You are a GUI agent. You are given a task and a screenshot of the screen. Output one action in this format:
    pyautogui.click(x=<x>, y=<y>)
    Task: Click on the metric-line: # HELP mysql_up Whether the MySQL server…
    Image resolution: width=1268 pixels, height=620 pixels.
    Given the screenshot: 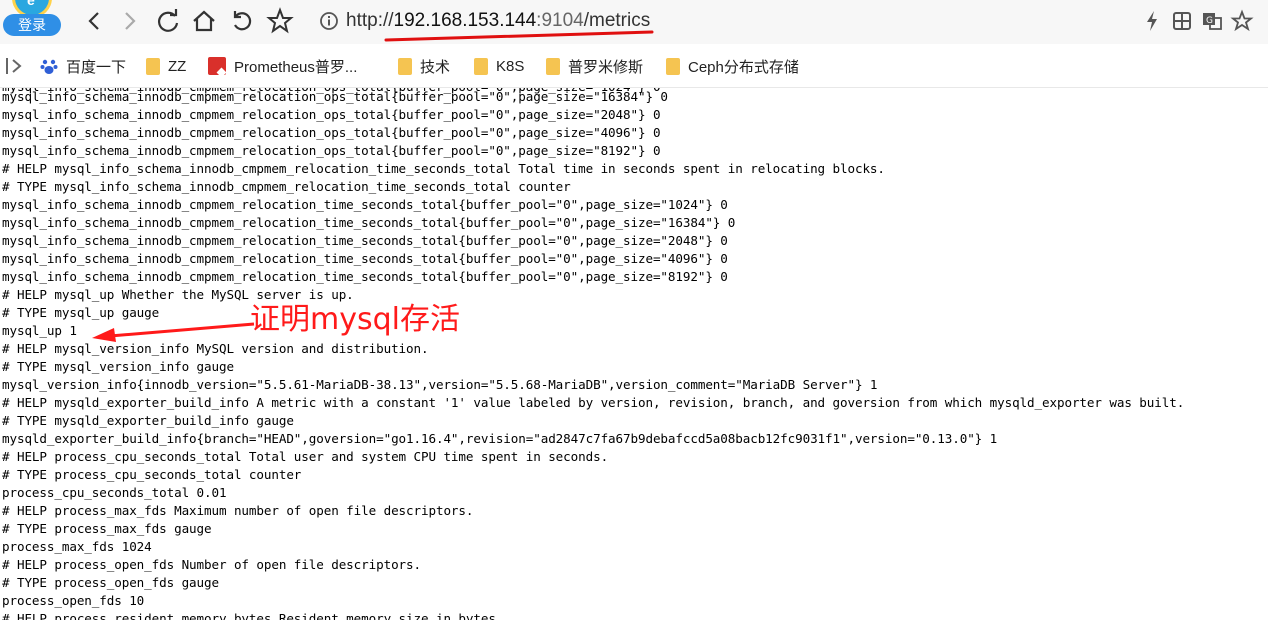 What is the action you would take?
    pyautogui.click(x=178, y=294)
    